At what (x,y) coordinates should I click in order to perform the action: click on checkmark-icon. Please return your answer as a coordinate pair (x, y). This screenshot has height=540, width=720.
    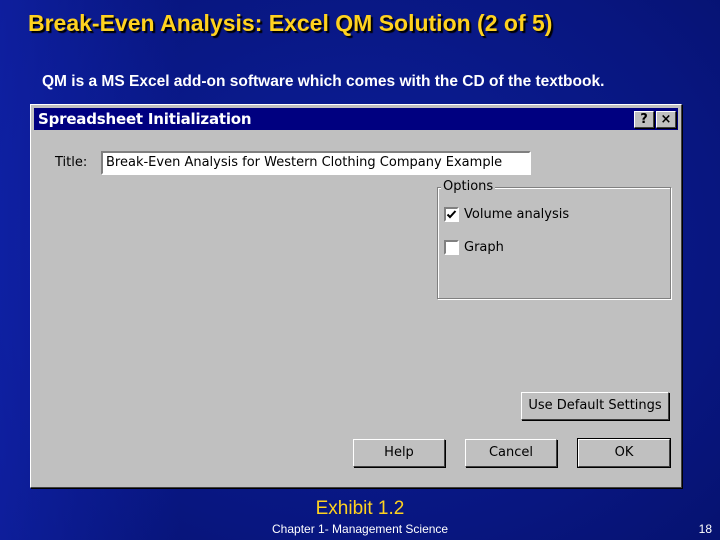
    Looking at the image, I should click on (451, 214).